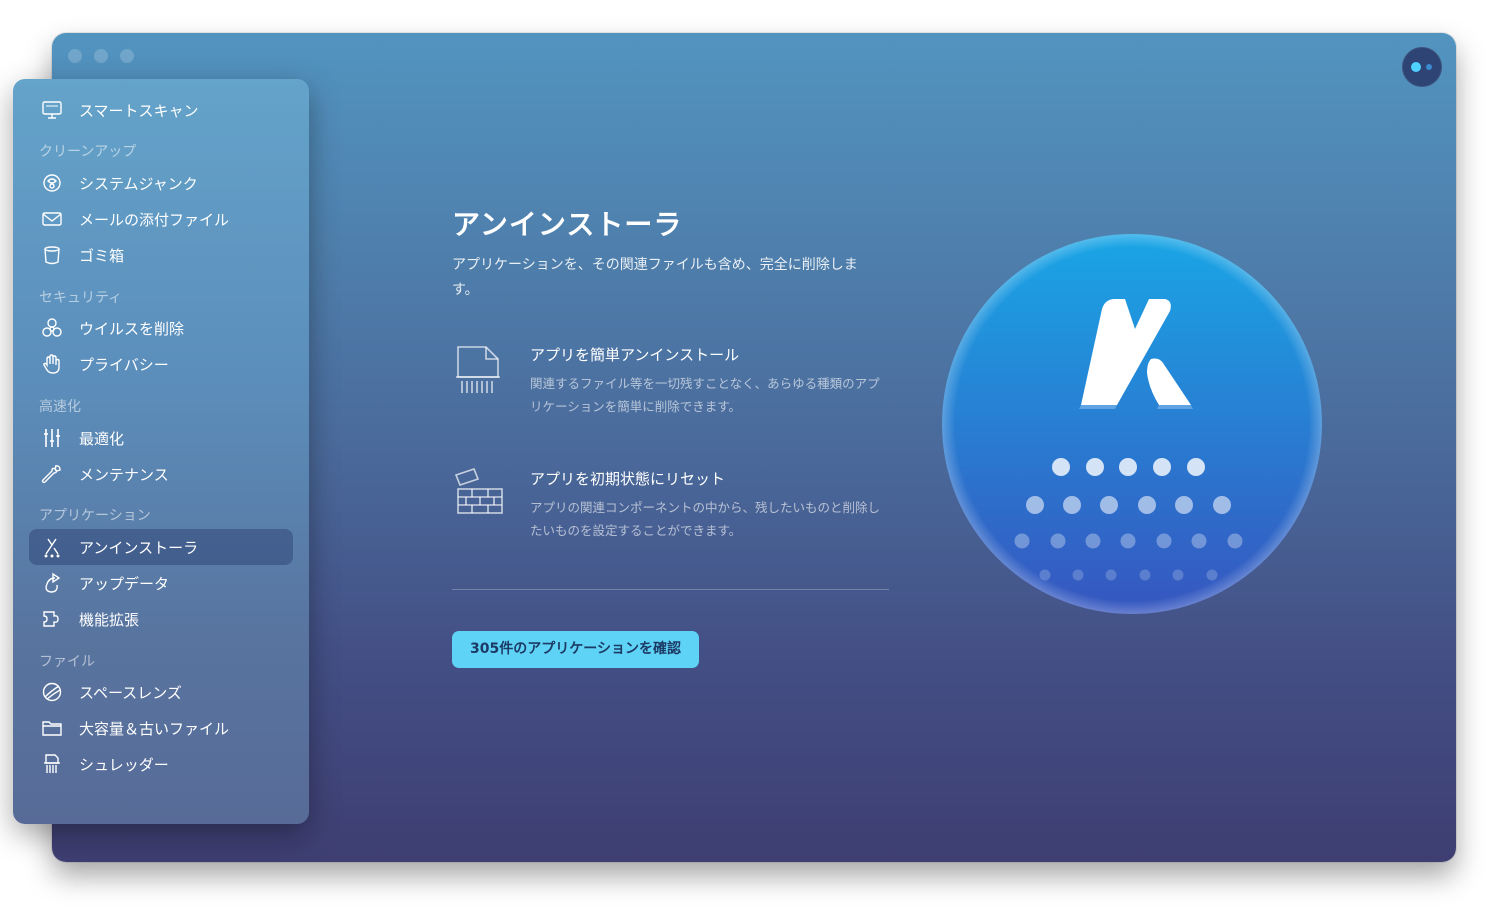 This screenshot has height=919, width=1500. I want to click on sidebar-item-system-junk: システムジャンク, so click(161, 183).